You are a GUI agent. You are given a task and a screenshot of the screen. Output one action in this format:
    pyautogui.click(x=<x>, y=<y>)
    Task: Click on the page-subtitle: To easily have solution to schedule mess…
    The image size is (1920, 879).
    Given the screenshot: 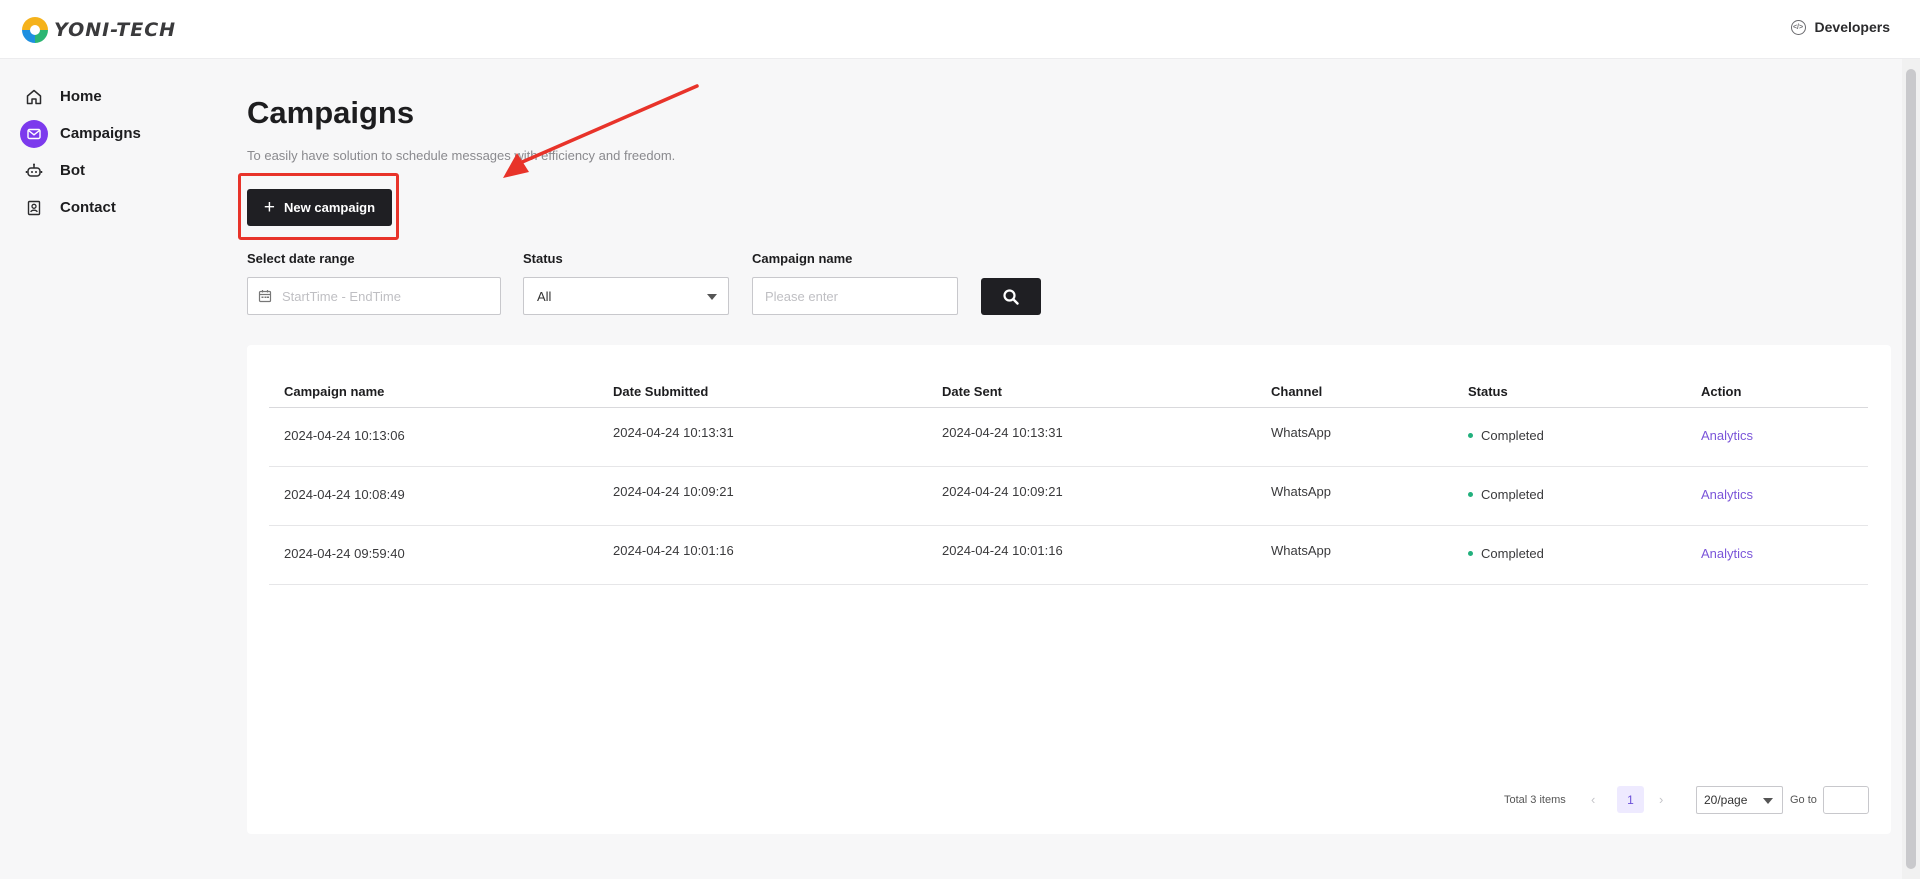 What is the action you would take?
    pyautogui.click(x=461, y=155)
    